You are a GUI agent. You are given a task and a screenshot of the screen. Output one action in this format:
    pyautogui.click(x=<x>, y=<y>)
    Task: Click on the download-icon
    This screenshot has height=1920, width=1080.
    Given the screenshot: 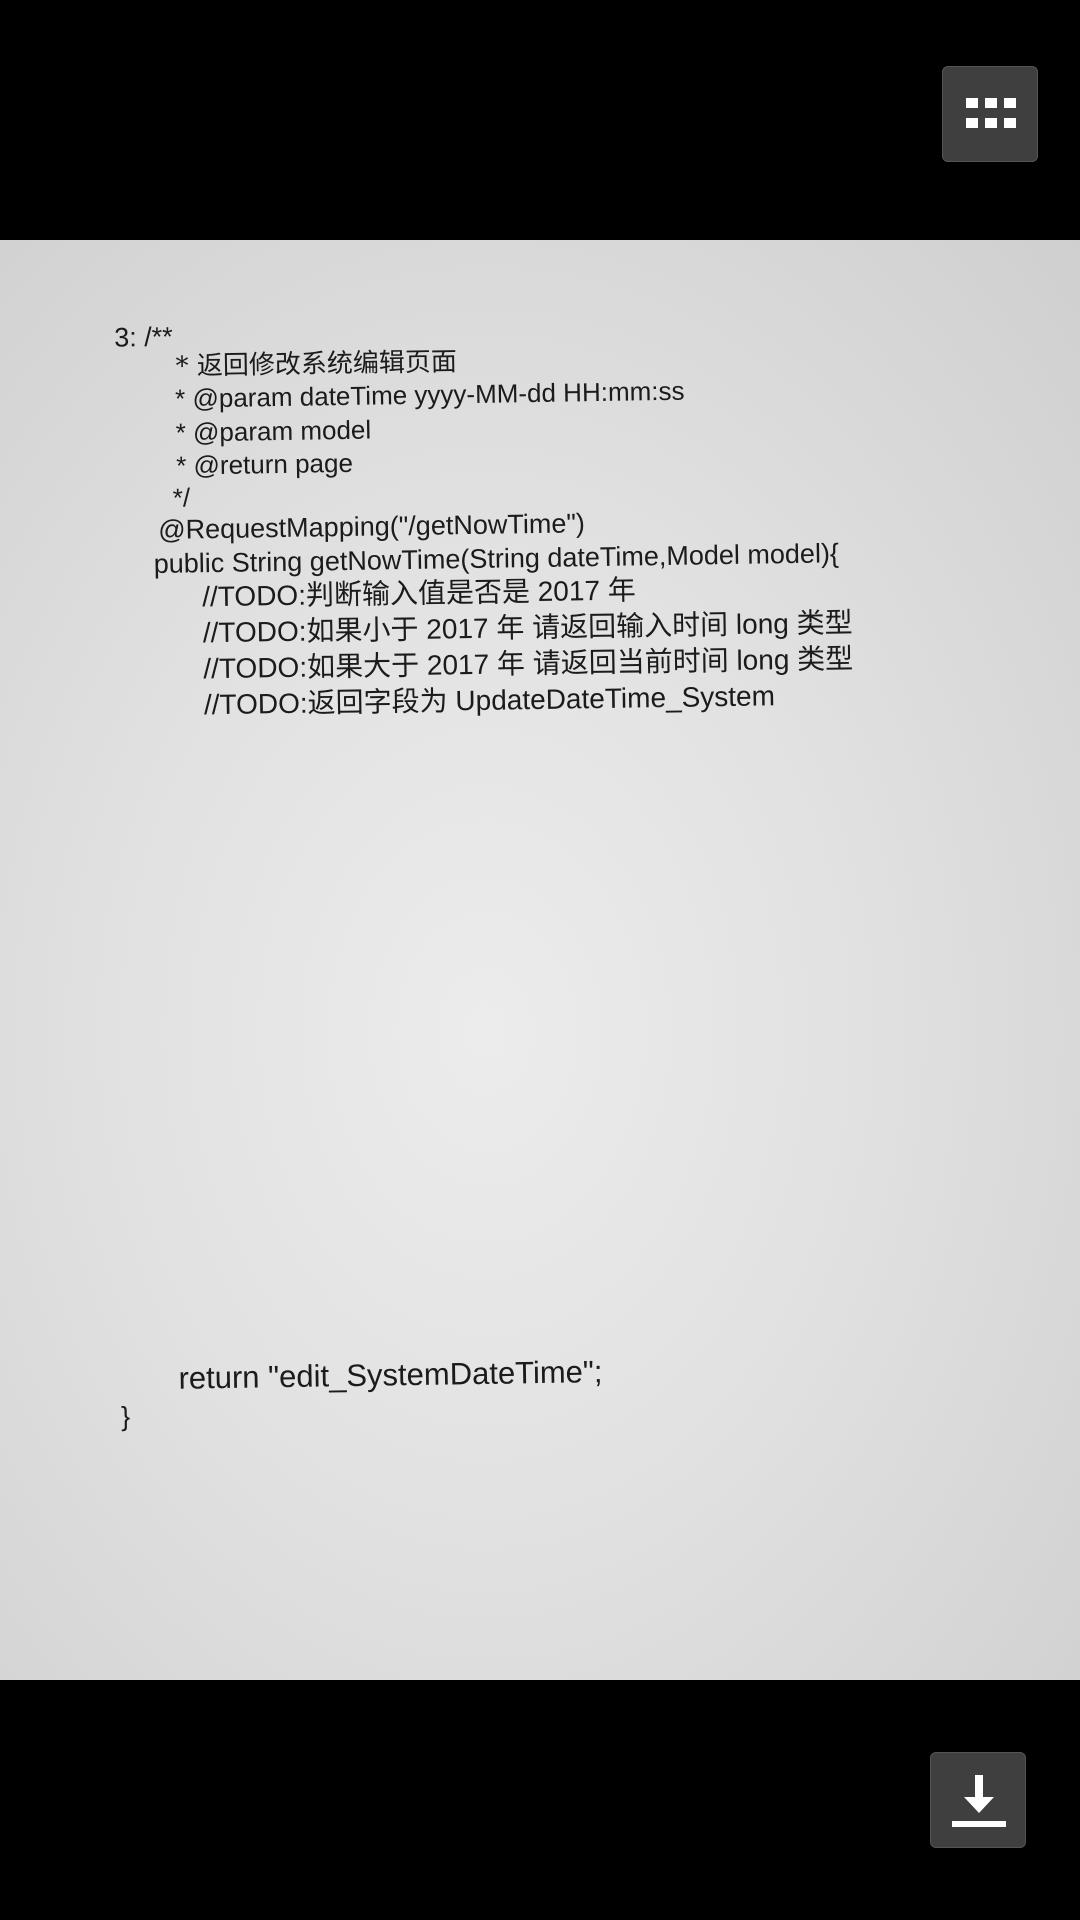 What is the action you would take?
    pyautogui.click(x=979, y=1801)
    